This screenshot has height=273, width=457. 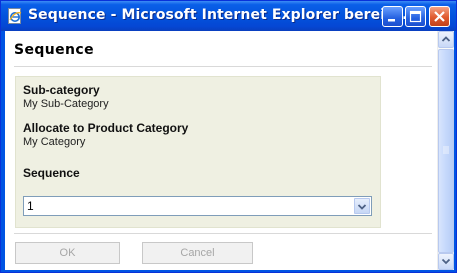 I want to click on close-button, so click(x=439, y=16).